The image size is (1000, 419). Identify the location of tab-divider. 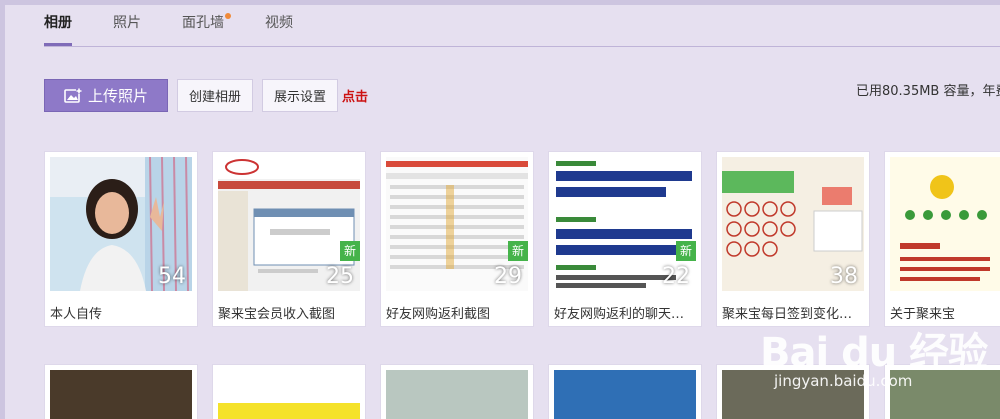
(522, 46).